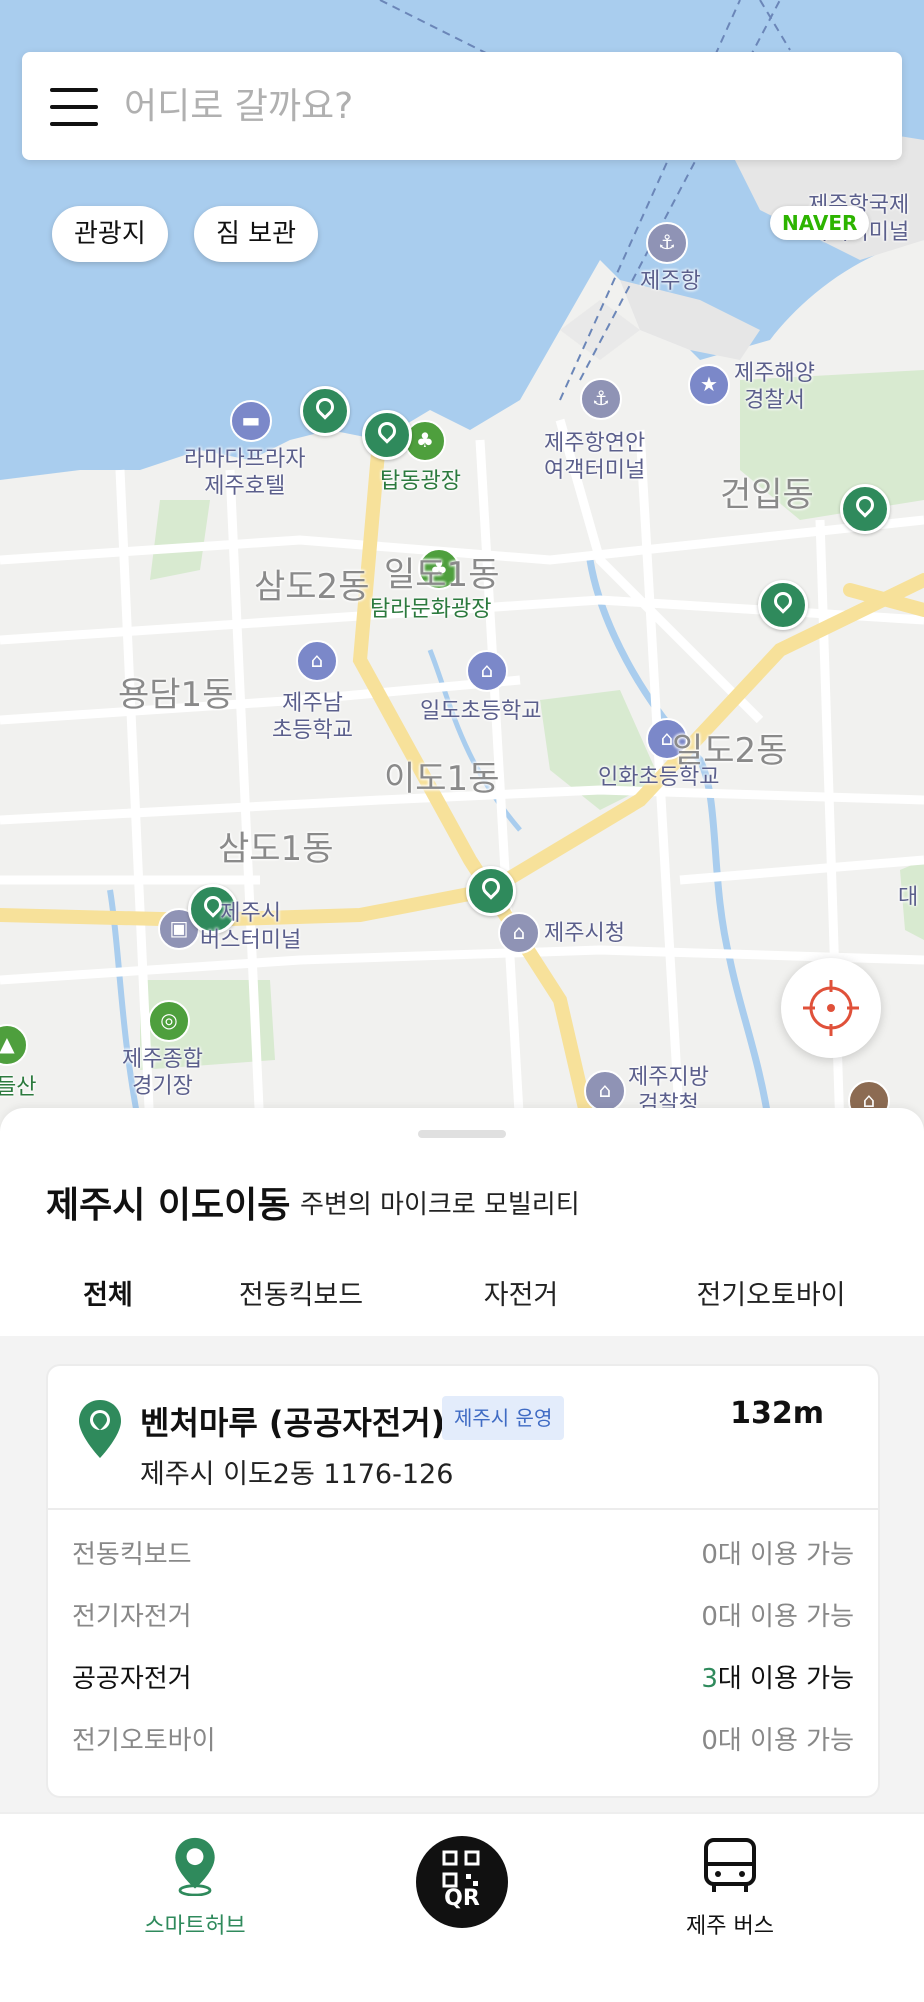 This screenshot has width=924, height=2002. What do you see at coordinates (431, 609) in the screenshot?
I see `map-label-tamra: 탐라문화광장` at bounding box center [431, 609].